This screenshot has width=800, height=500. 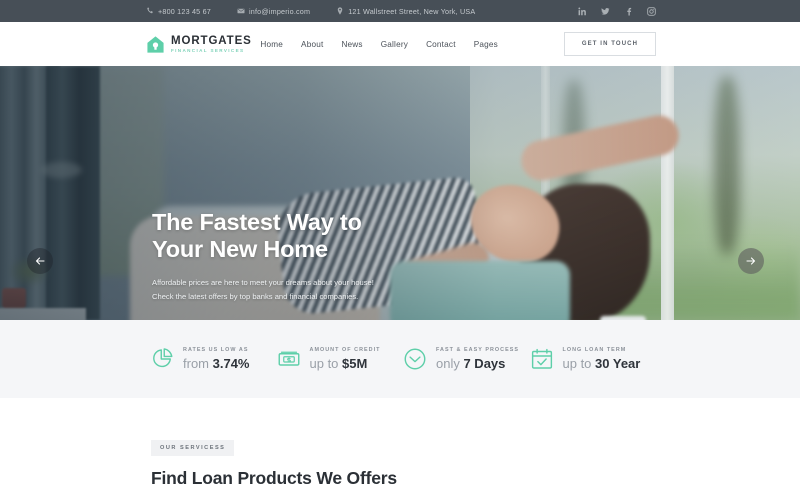 What do you see at coordinates (486, 44) in the screenshot?
I see `nav-item-pages: Pages` at bounding box center [486, 44].